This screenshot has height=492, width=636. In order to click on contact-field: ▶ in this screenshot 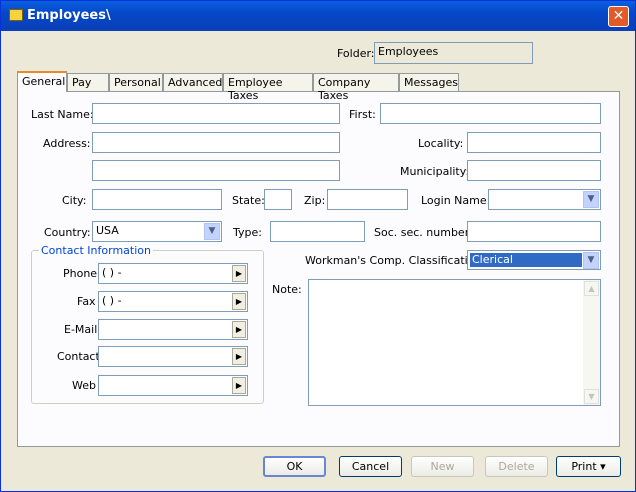, I will do `click(173, 356)`.